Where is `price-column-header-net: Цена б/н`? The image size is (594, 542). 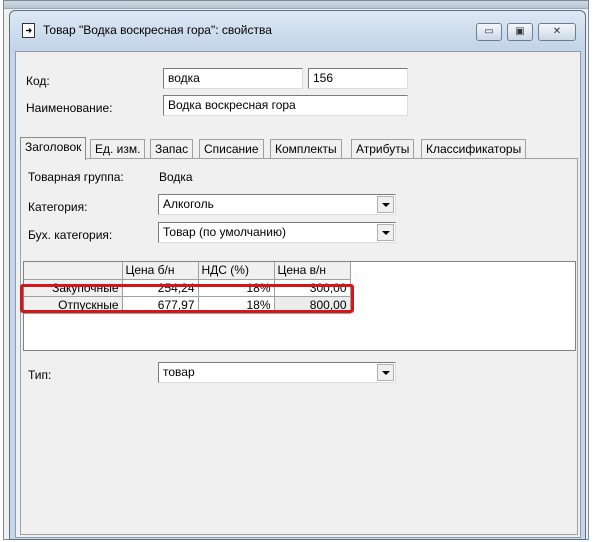 price-column-header-net: Цена б/н is located at coordinates (160, 271).